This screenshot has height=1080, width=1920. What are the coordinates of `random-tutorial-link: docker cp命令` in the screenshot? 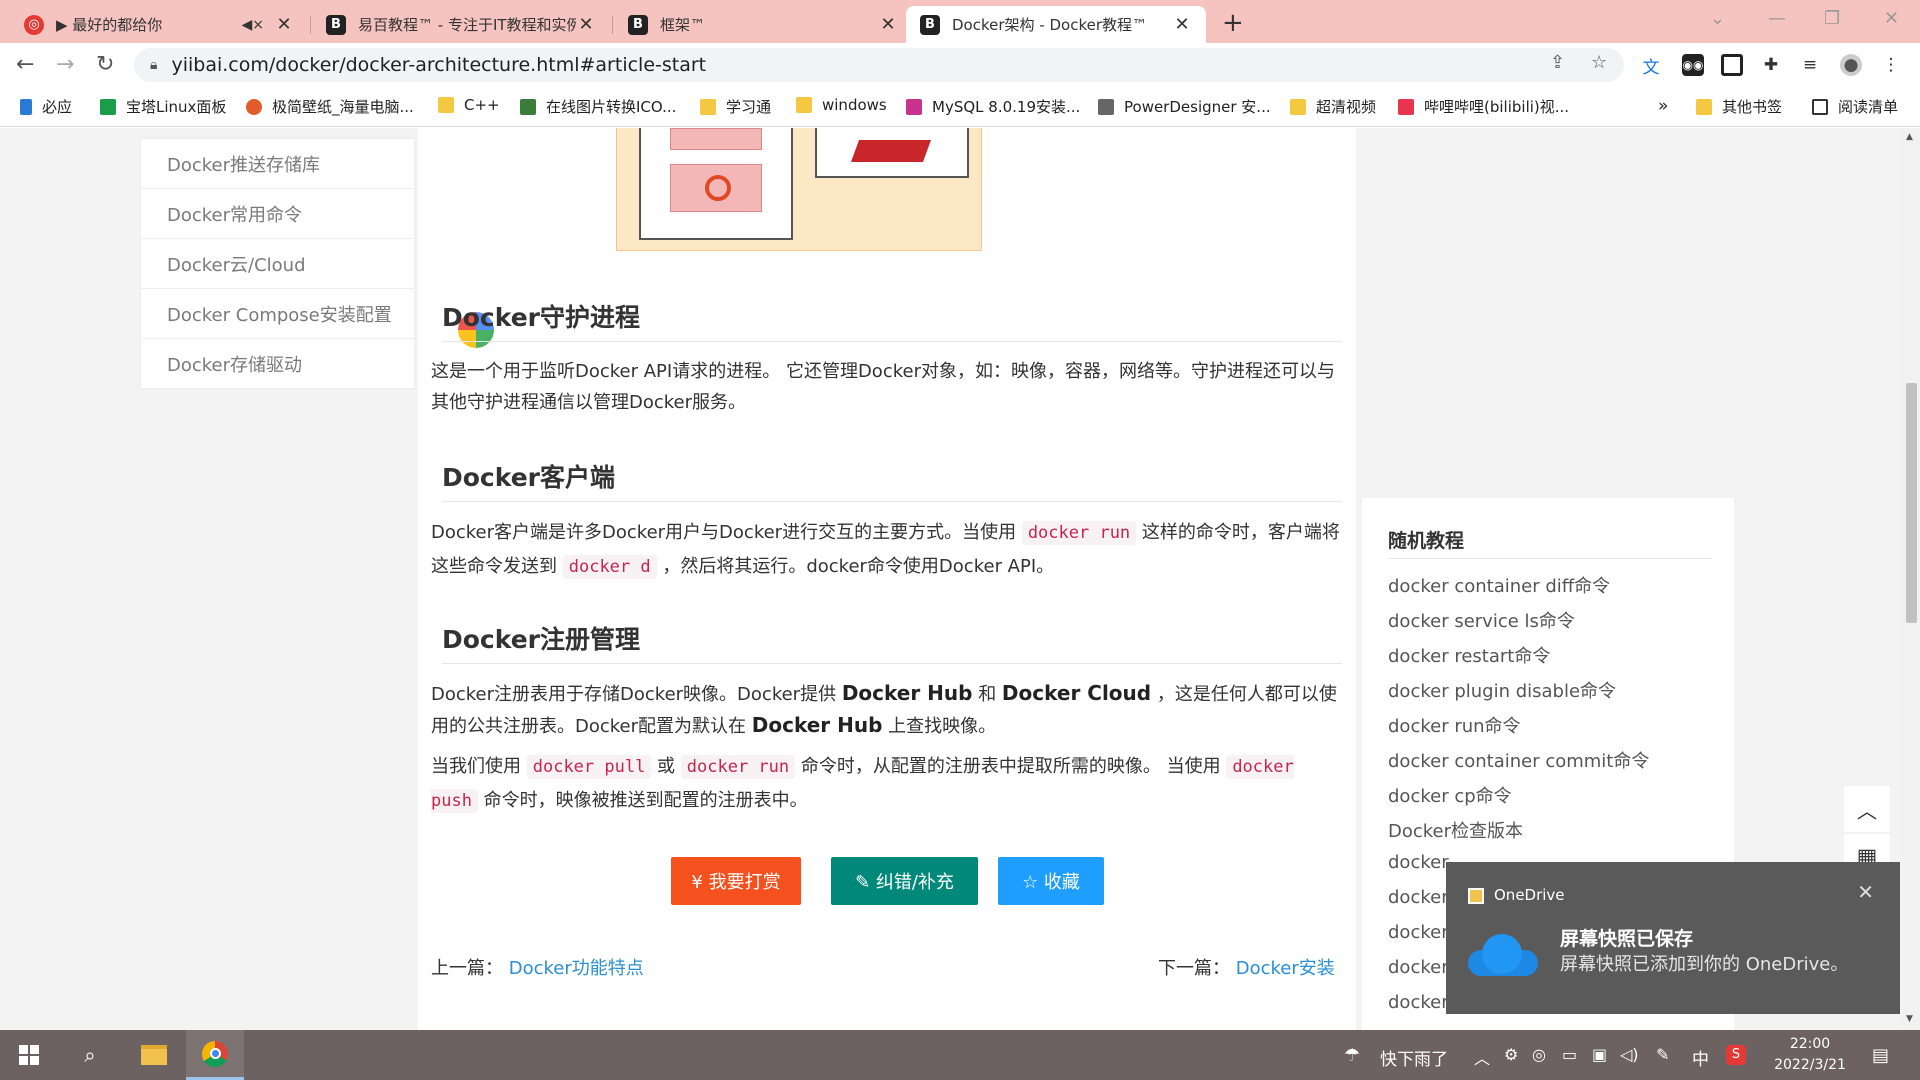 It's located at (1450, 795).